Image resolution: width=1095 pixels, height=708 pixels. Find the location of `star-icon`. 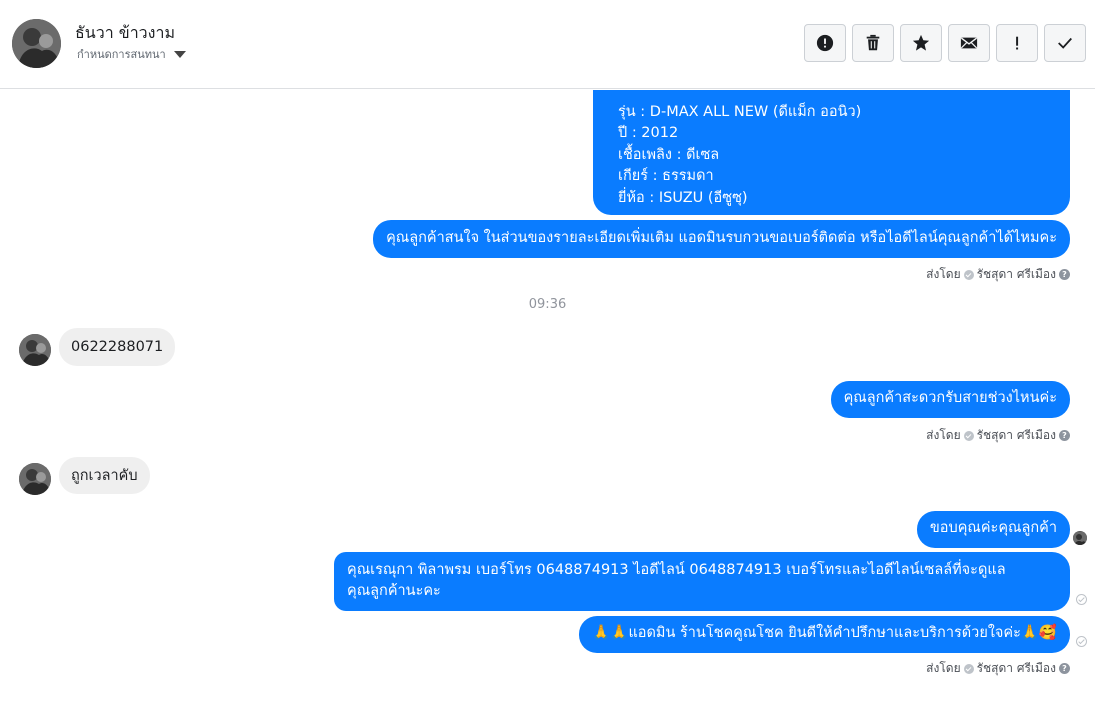

star-icon is located at coordinates (921, 42).